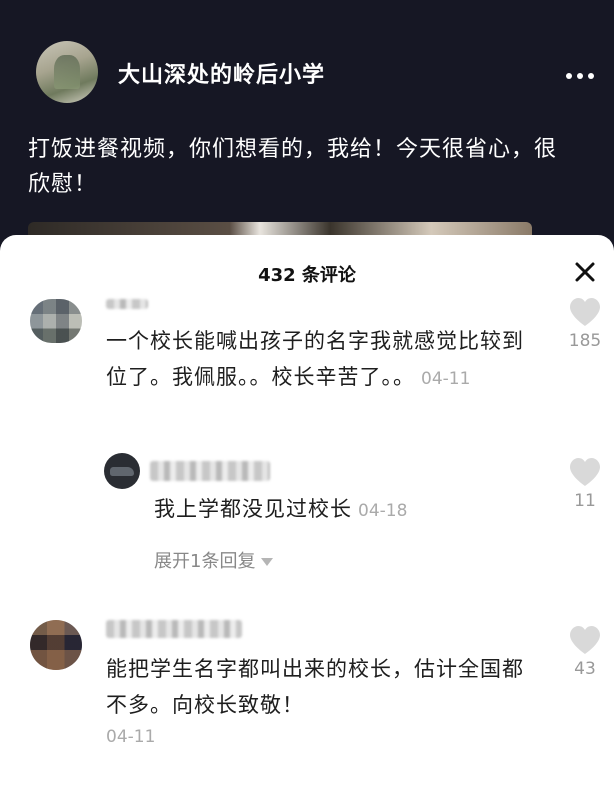  Describe the element at coordinates (221, 73) in the screenshot. I see `author-name: 大山深处的岭后小学` at that location.